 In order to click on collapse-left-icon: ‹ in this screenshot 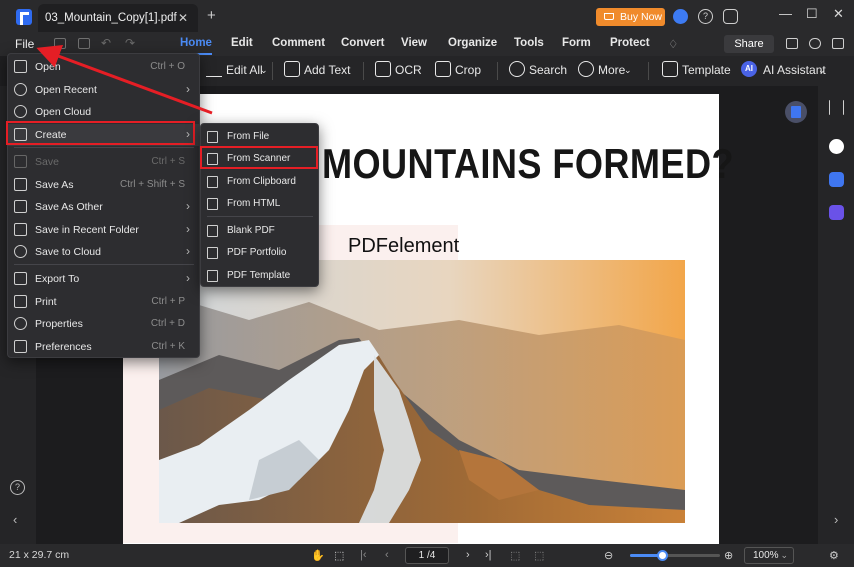, I will do `click(15, 519)`.